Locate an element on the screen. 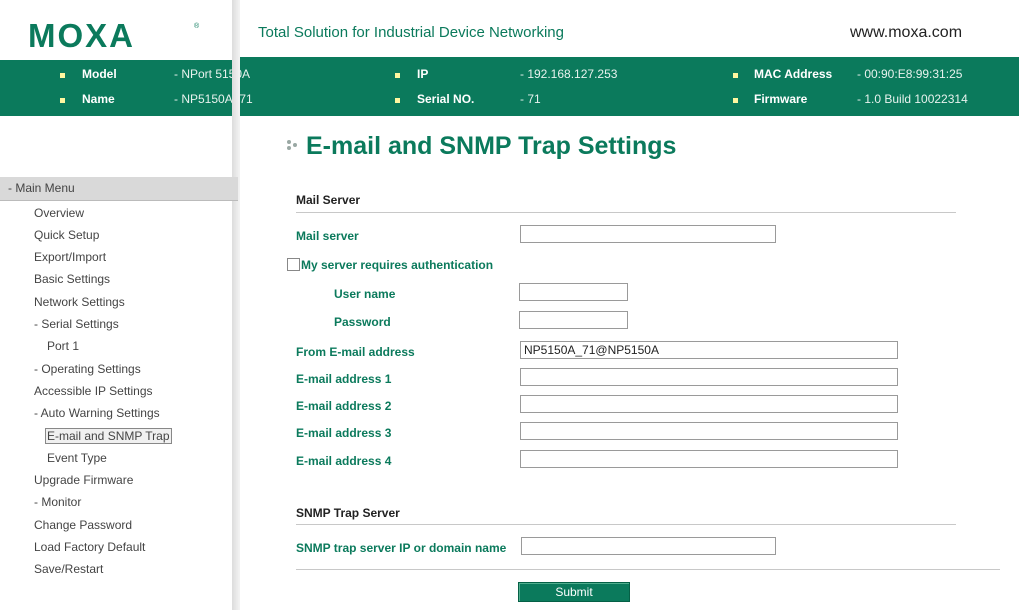 The width and height of the screenshot is (1019, 610). logo-text: MOXA is located at coordinates (81, 35).